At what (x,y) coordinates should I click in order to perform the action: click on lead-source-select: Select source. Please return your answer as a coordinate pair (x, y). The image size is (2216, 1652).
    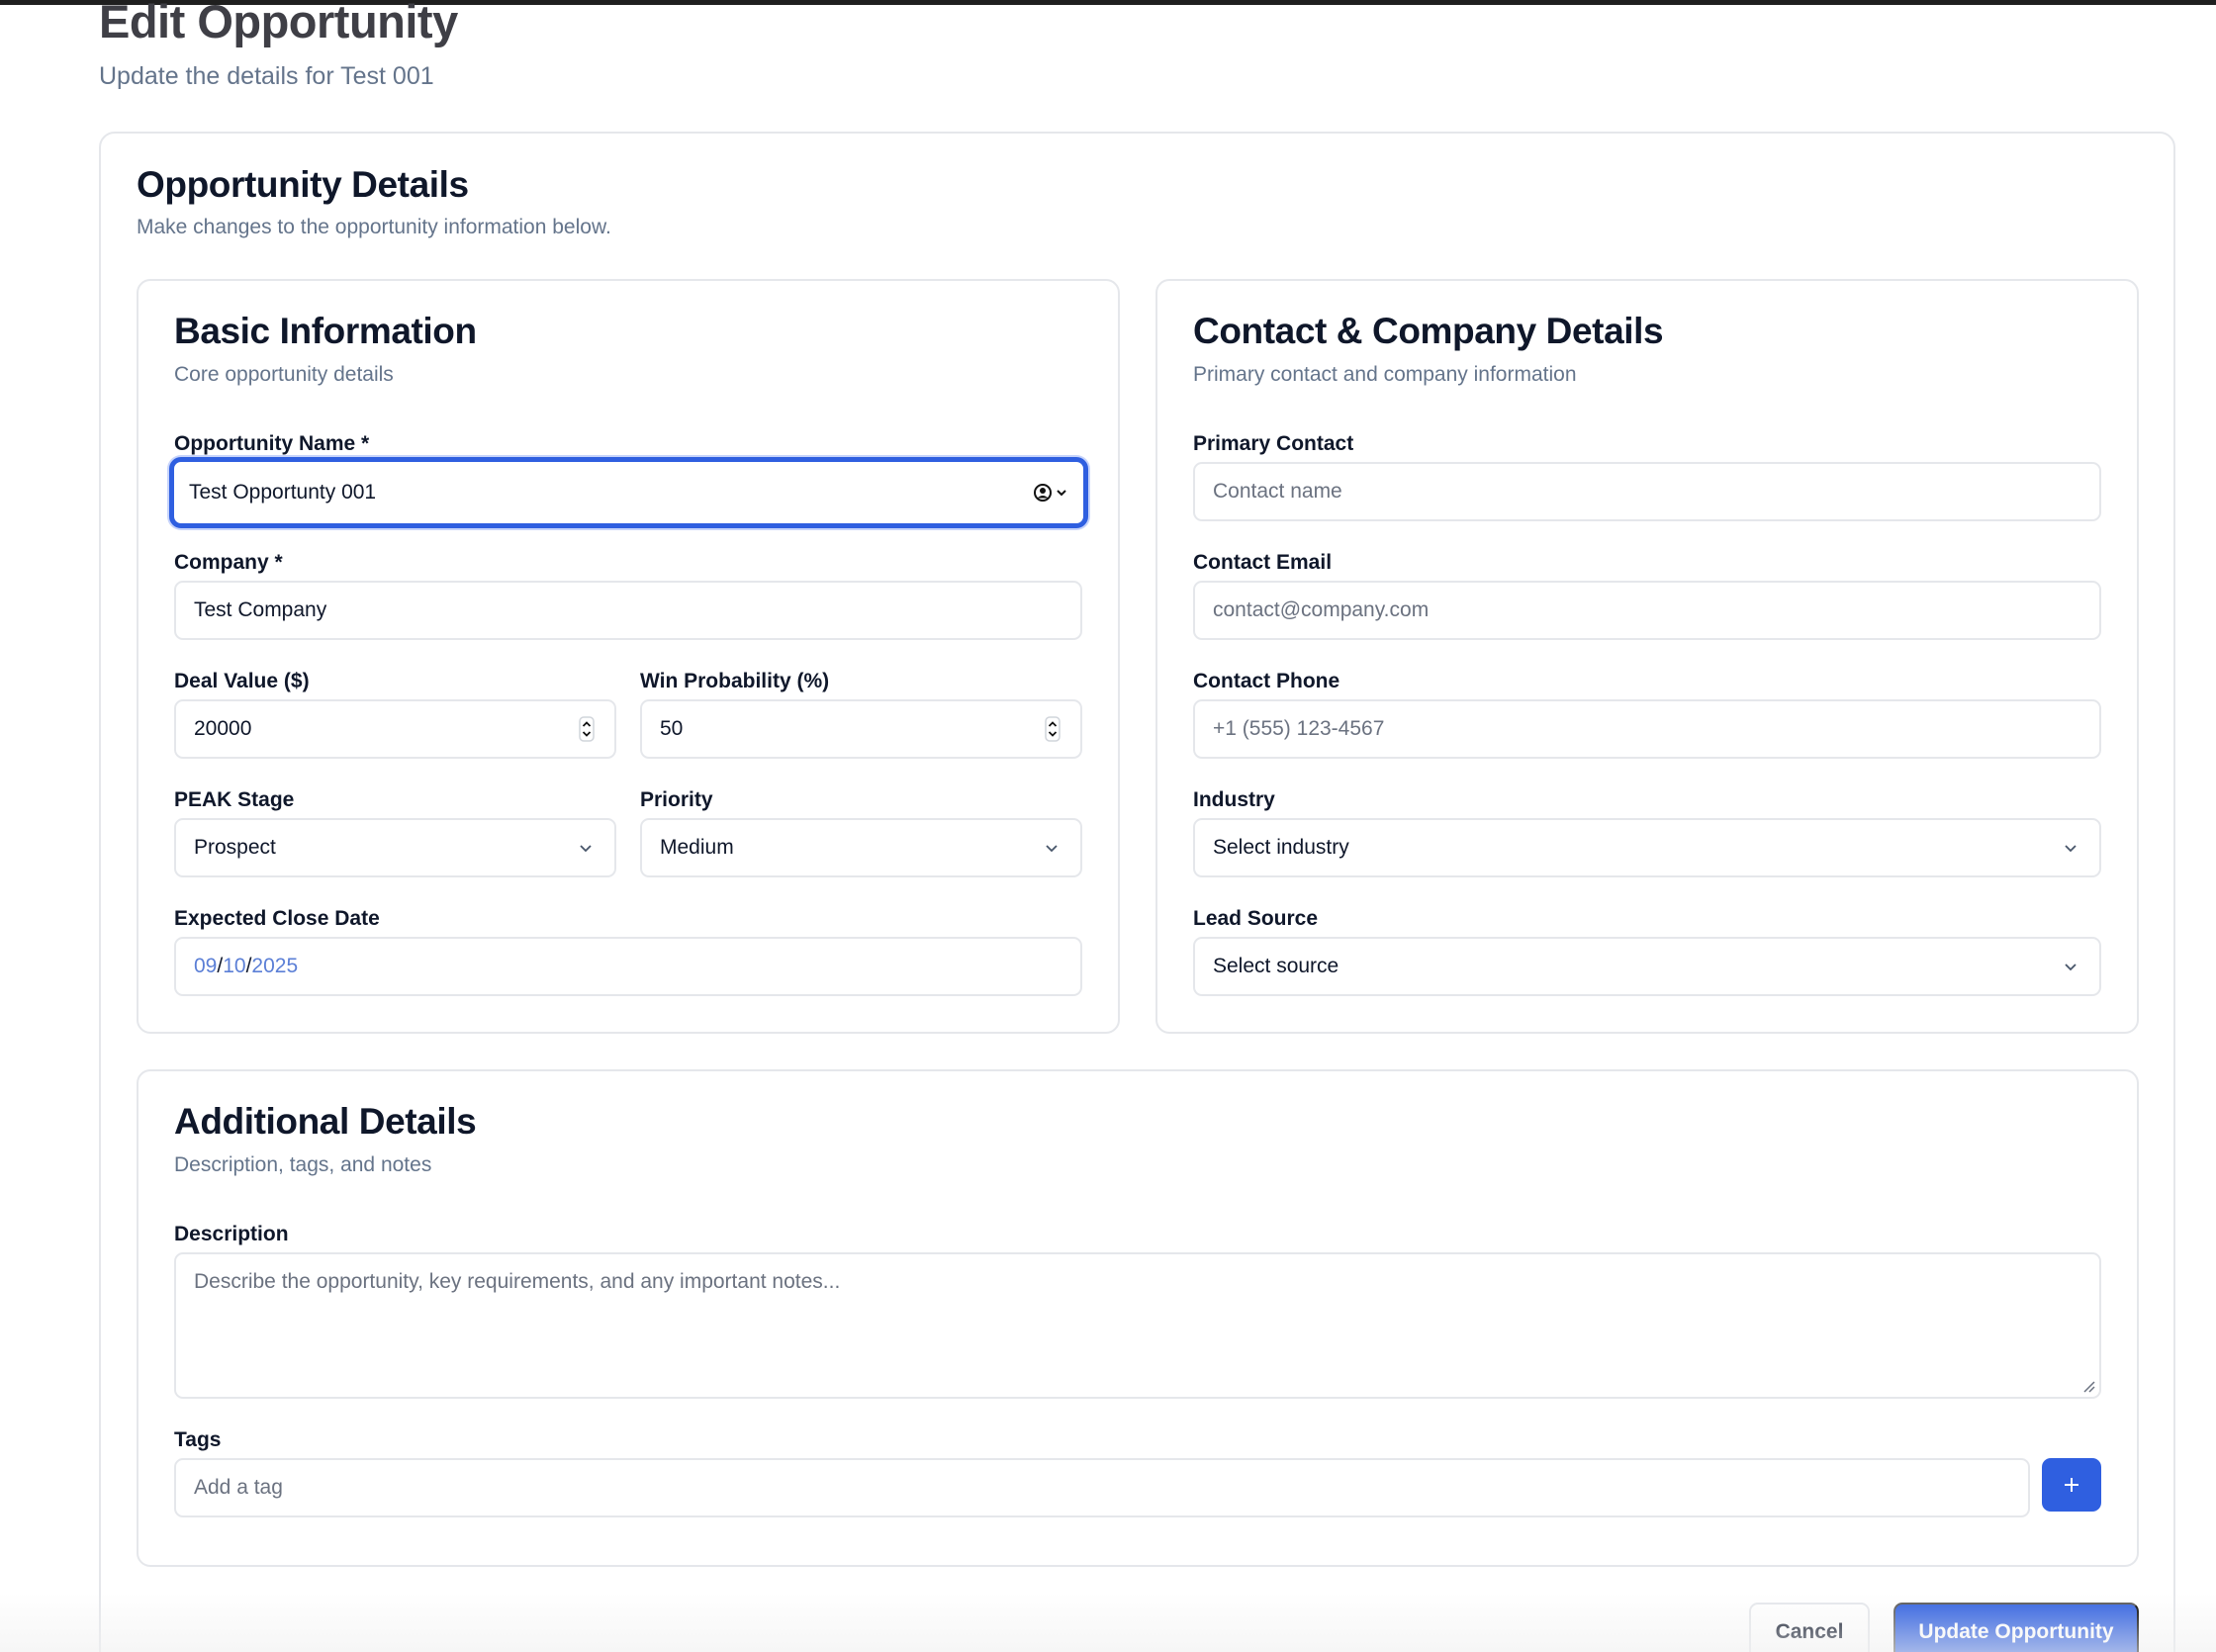
    Looking at the image, I should click on (1647, 966).